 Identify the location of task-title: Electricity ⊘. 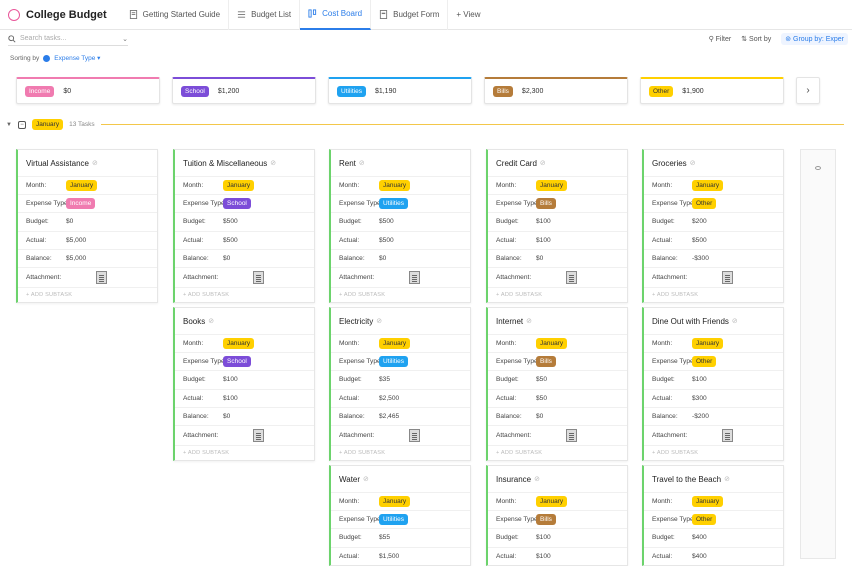
(400, 321).